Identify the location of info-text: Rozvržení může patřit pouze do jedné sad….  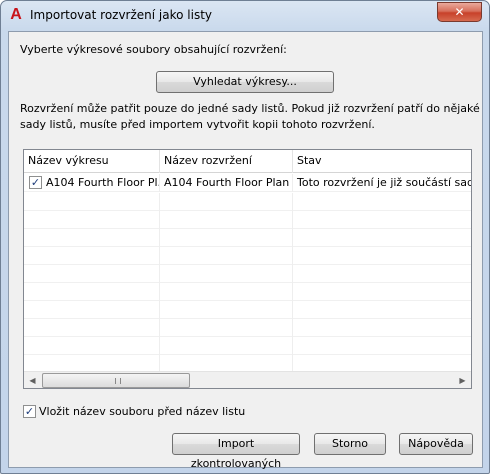
(250, 116).